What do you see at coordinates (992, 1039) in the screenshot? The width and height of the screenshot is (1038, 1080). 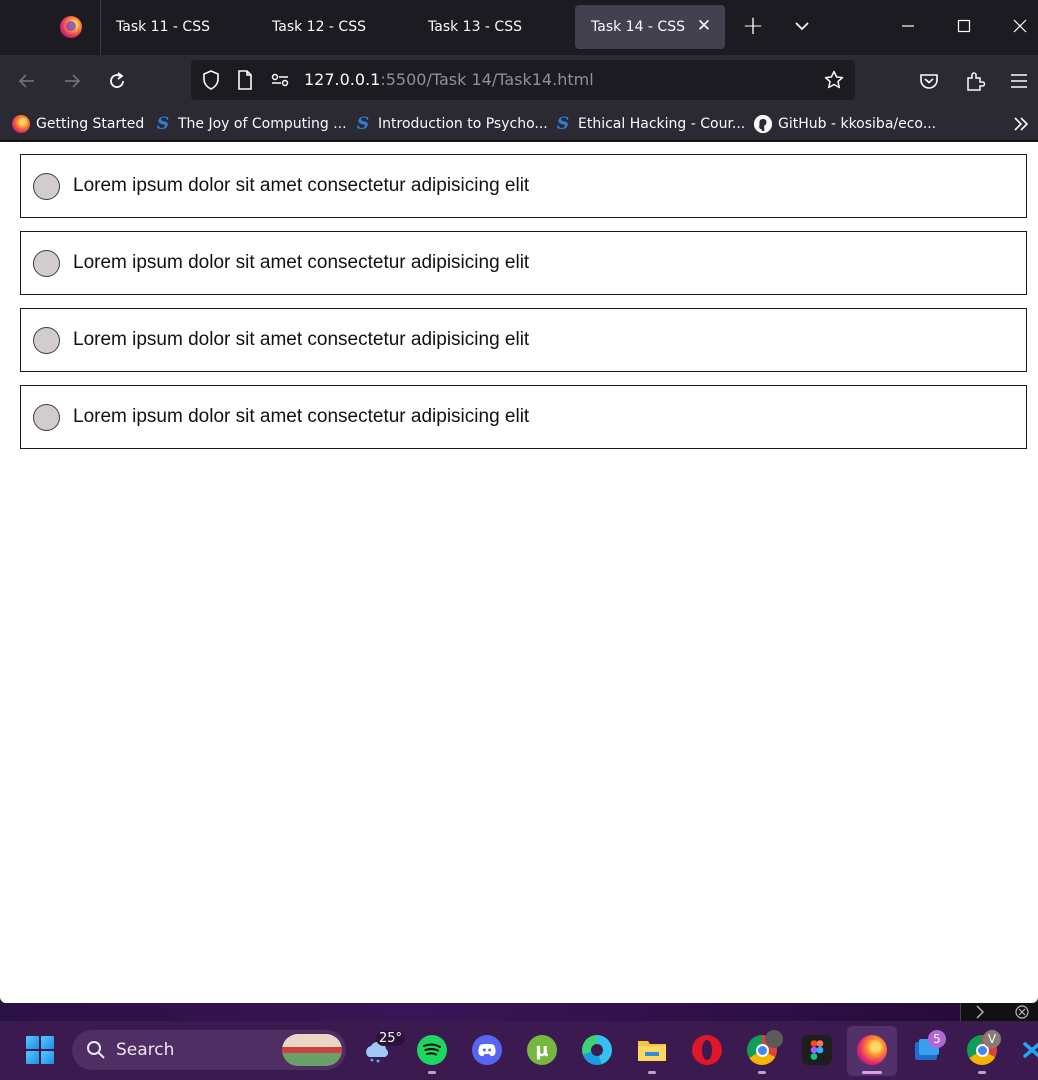 I see `chrome-profile-avatar: V` at bounding box center [992, 1039].